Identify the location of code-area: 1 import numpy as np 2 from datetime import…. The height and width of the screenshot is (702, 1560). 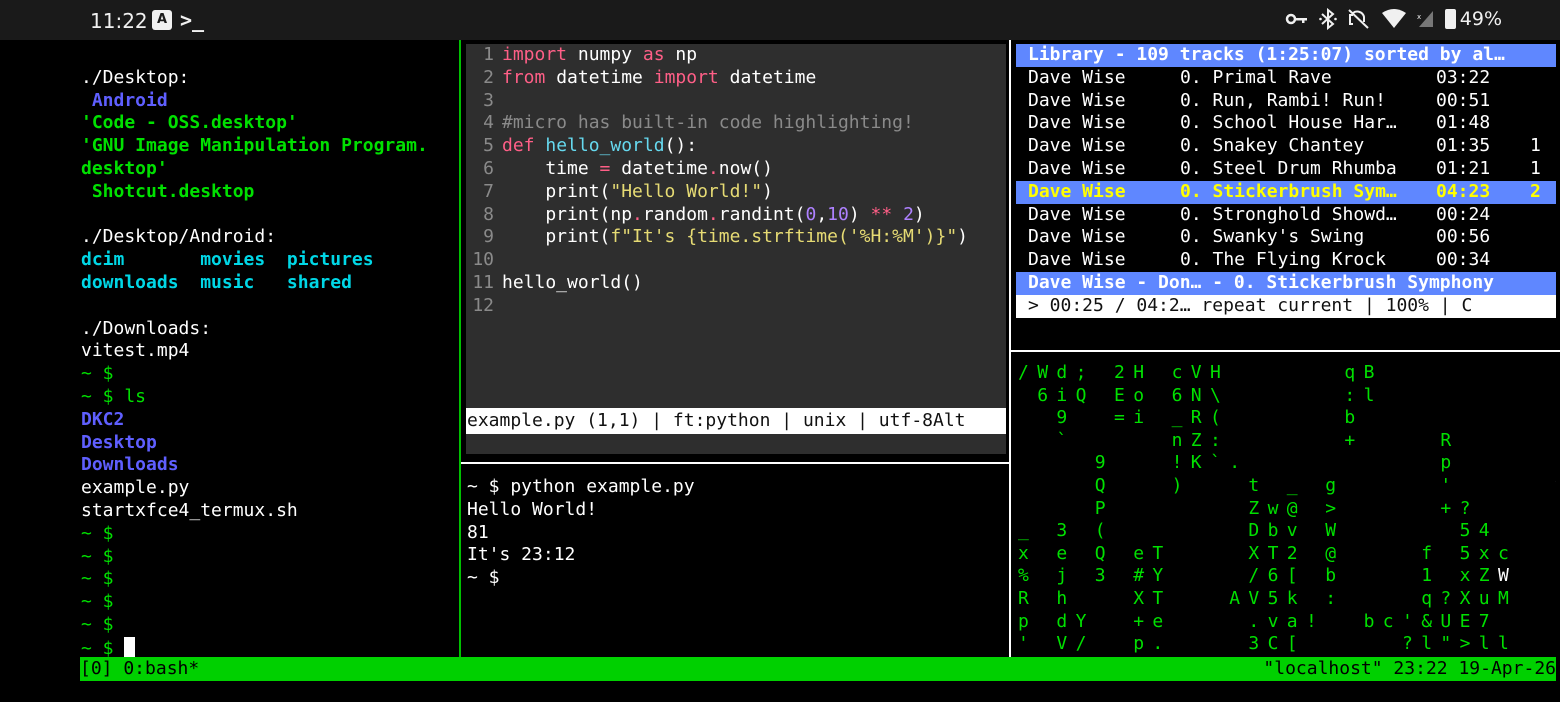
(736, 181).